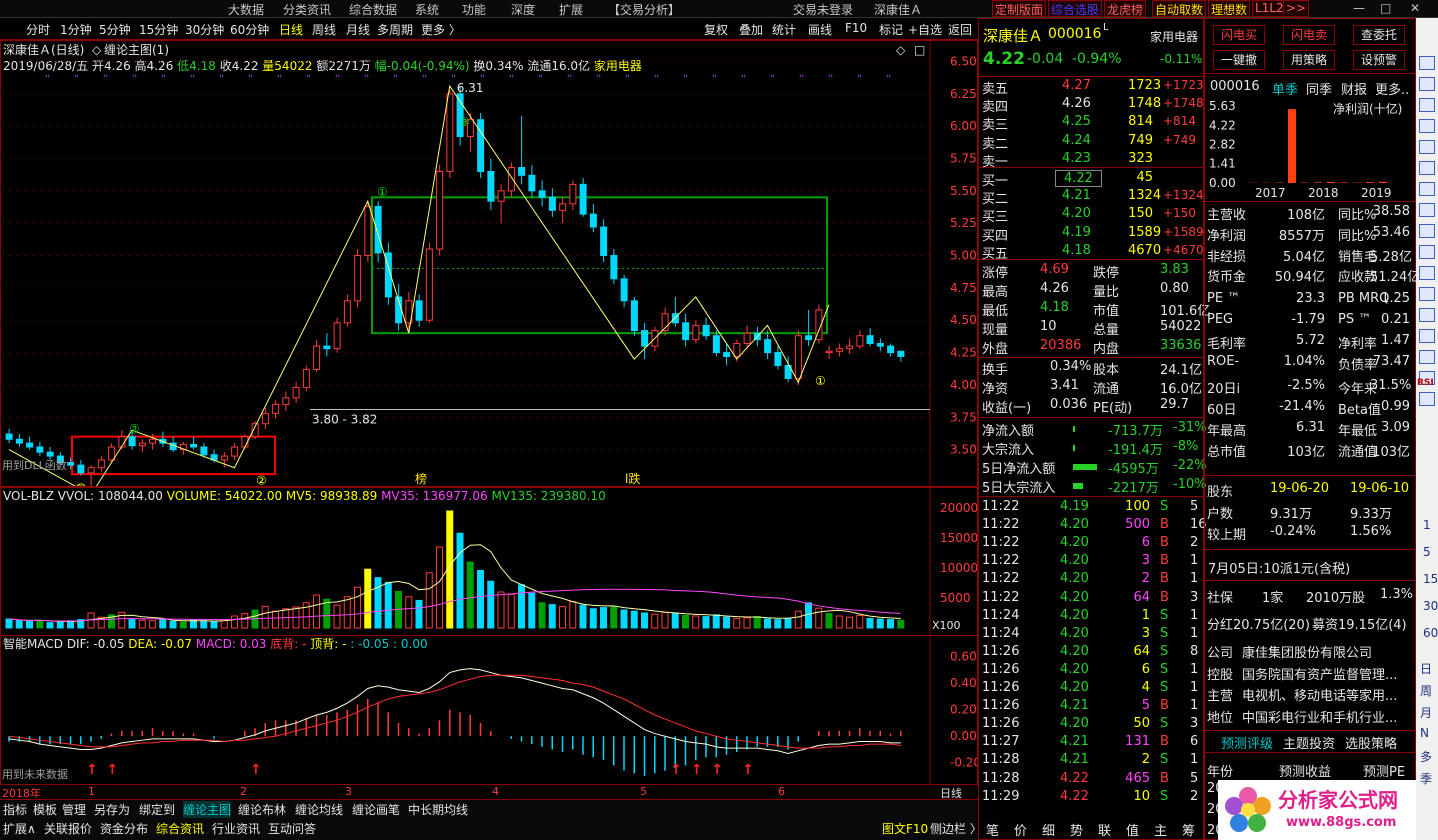 The height and width of the screenshot is (840, 1438). Describe the element at coordinates (1354, 88) in the screenshot. I see `mode-fin: 财报` at that location.